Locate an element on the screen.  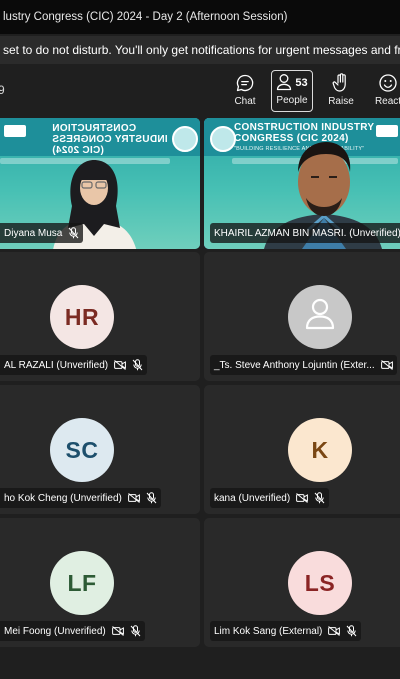
participant-name: KHAIRIL AZMAN BIN MASRI. (Unverified) is located at coordinates (307, 233).